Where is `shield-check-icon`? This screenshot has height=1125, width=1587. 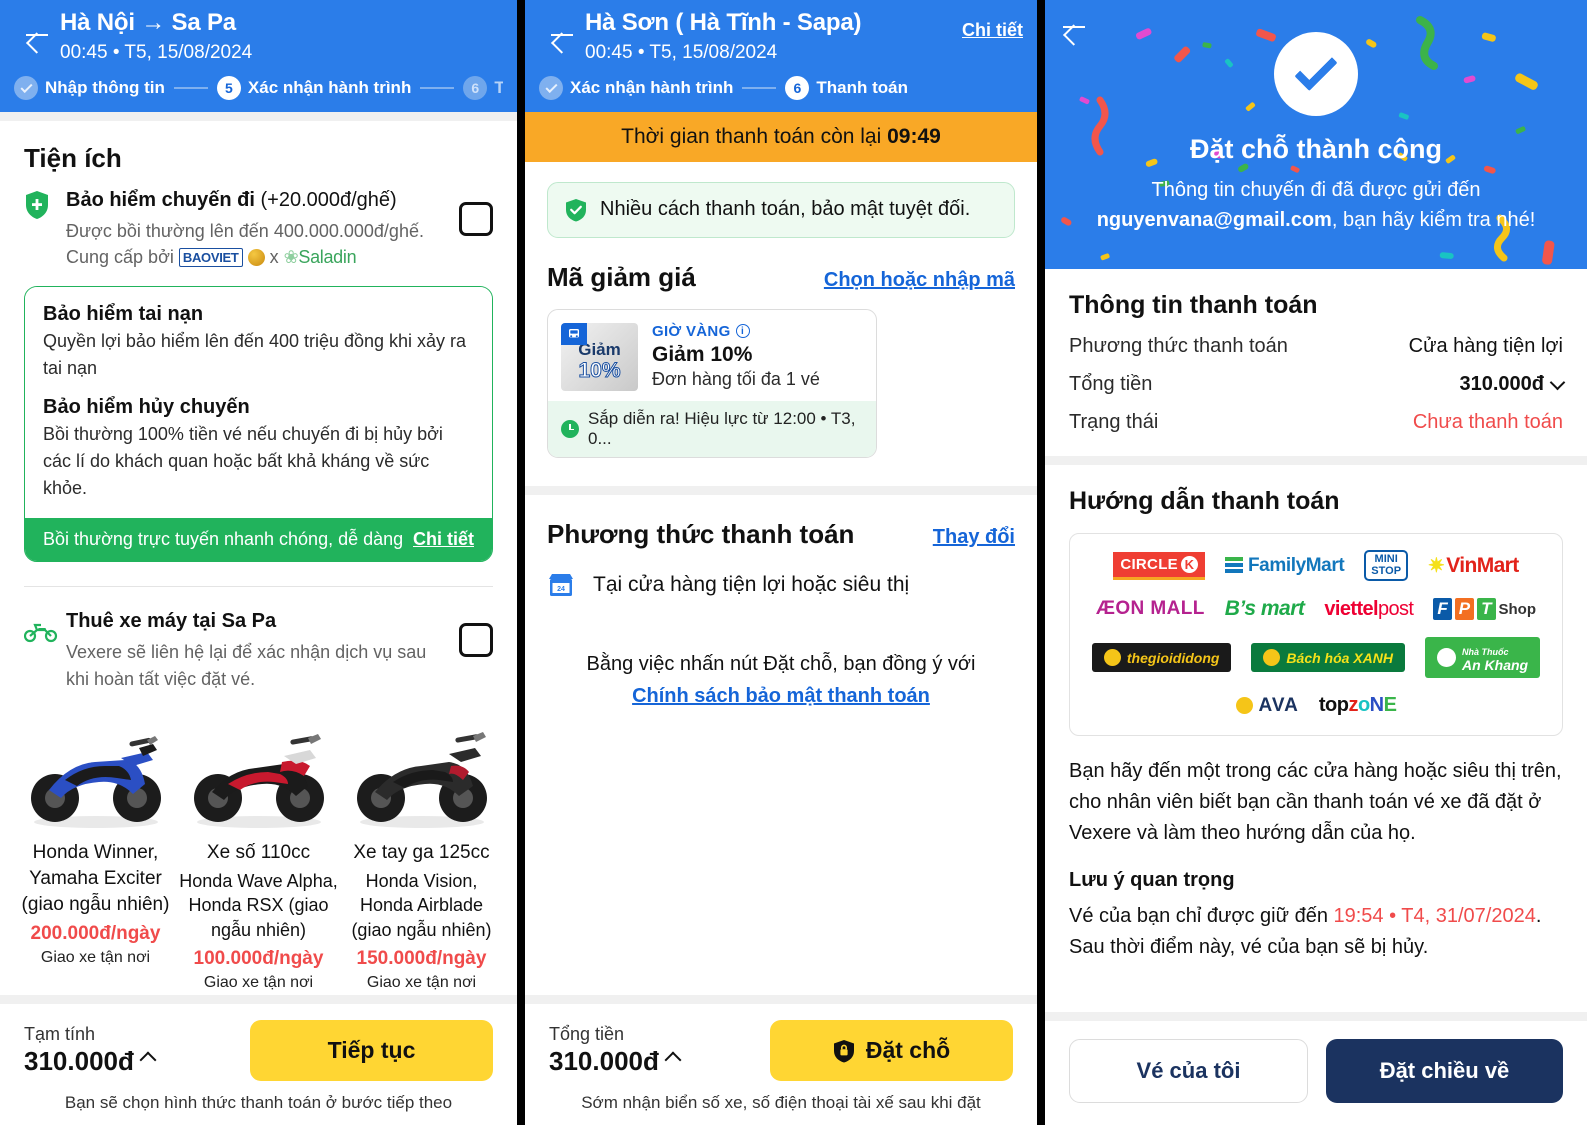 shield-check-icon is located at coordinates (576, 210).